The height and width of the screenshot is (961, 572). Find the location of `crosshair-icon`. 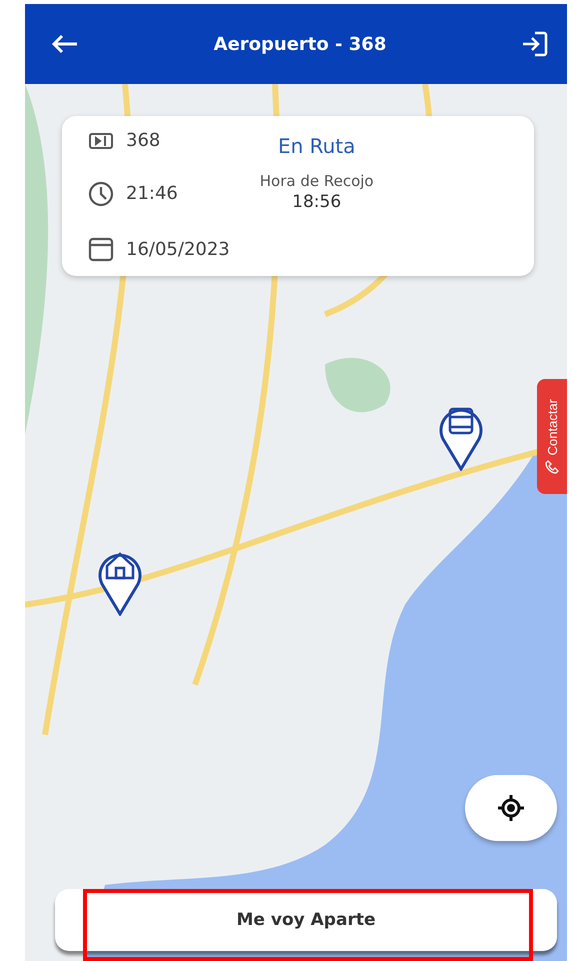

crosshair-icon is located at coordinates (511, 808).